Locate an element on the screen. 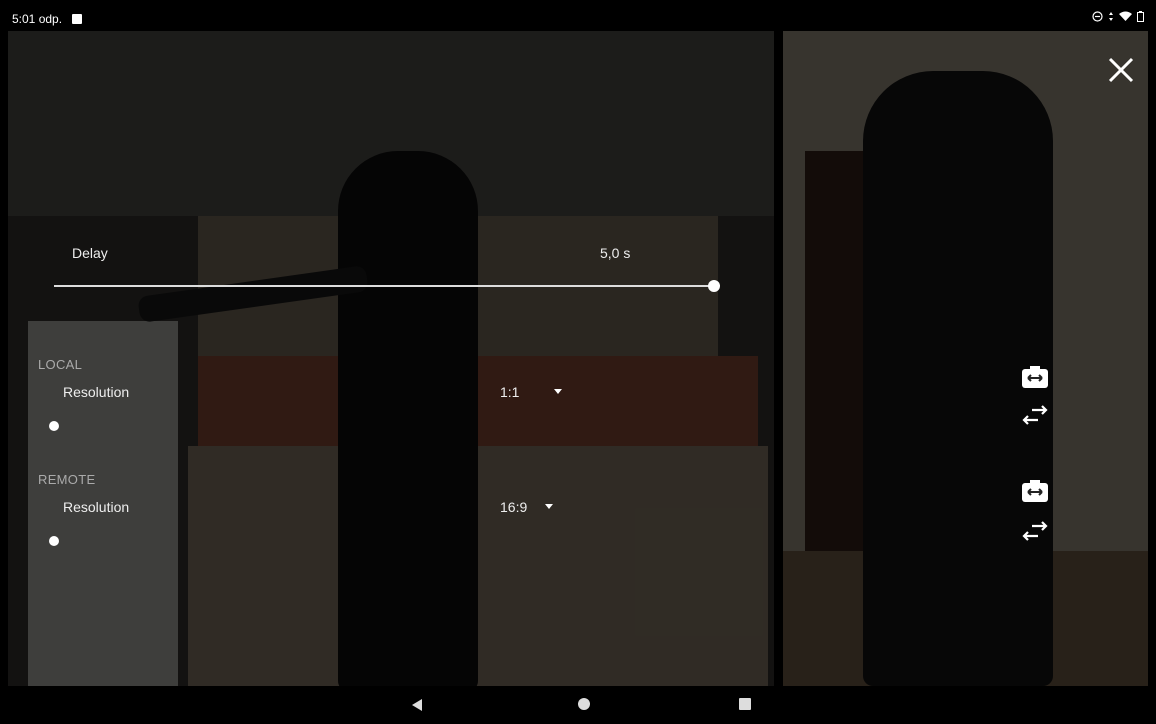 The width and height of the screenshot is (1156, 724). switch-camera-button-remote is located at coordinates (1035, 491).